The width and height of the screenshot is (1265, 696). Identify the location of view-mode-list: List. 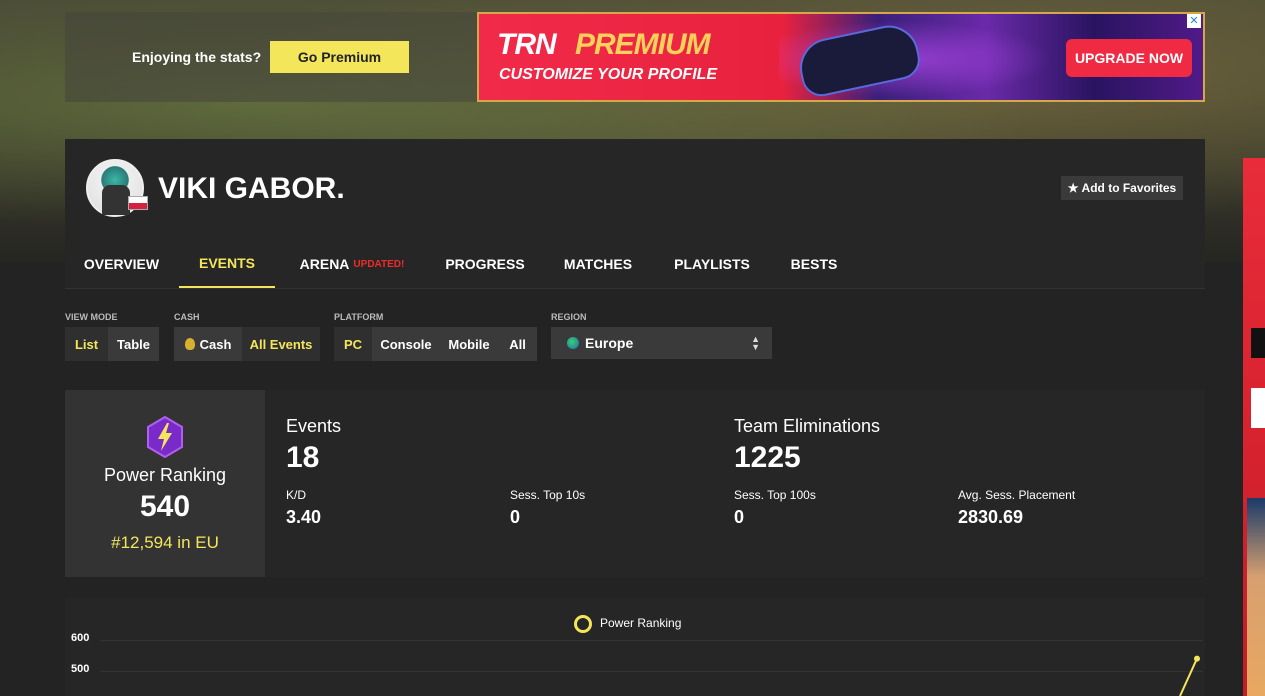
(86, 344).